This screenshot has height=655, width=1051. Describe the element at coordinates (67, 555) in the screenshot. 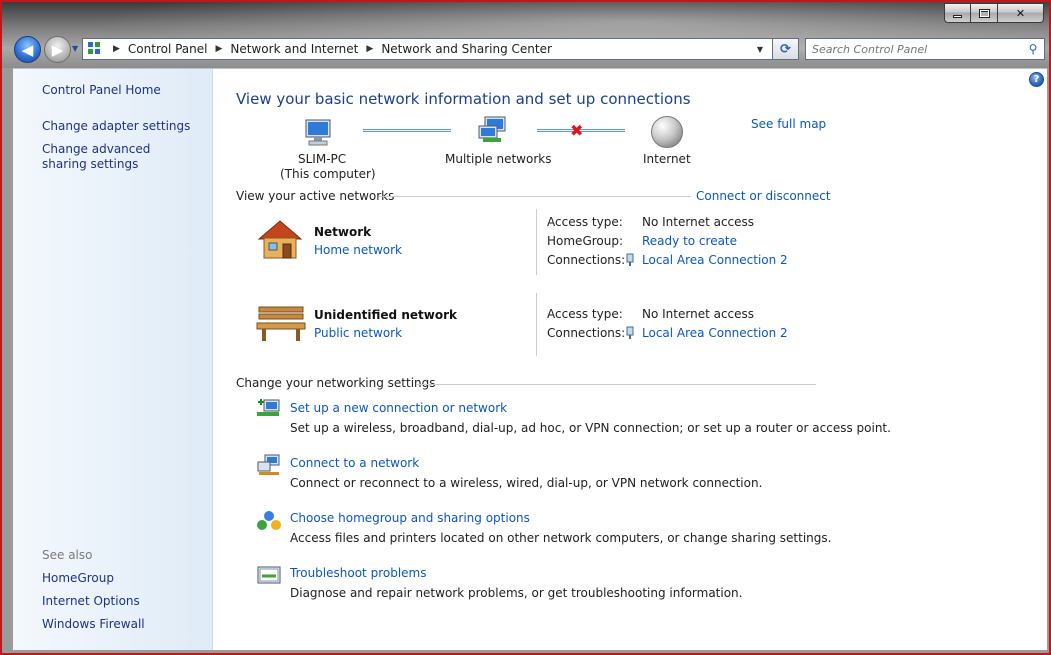

I see `see-also-heading: See also` at that location.